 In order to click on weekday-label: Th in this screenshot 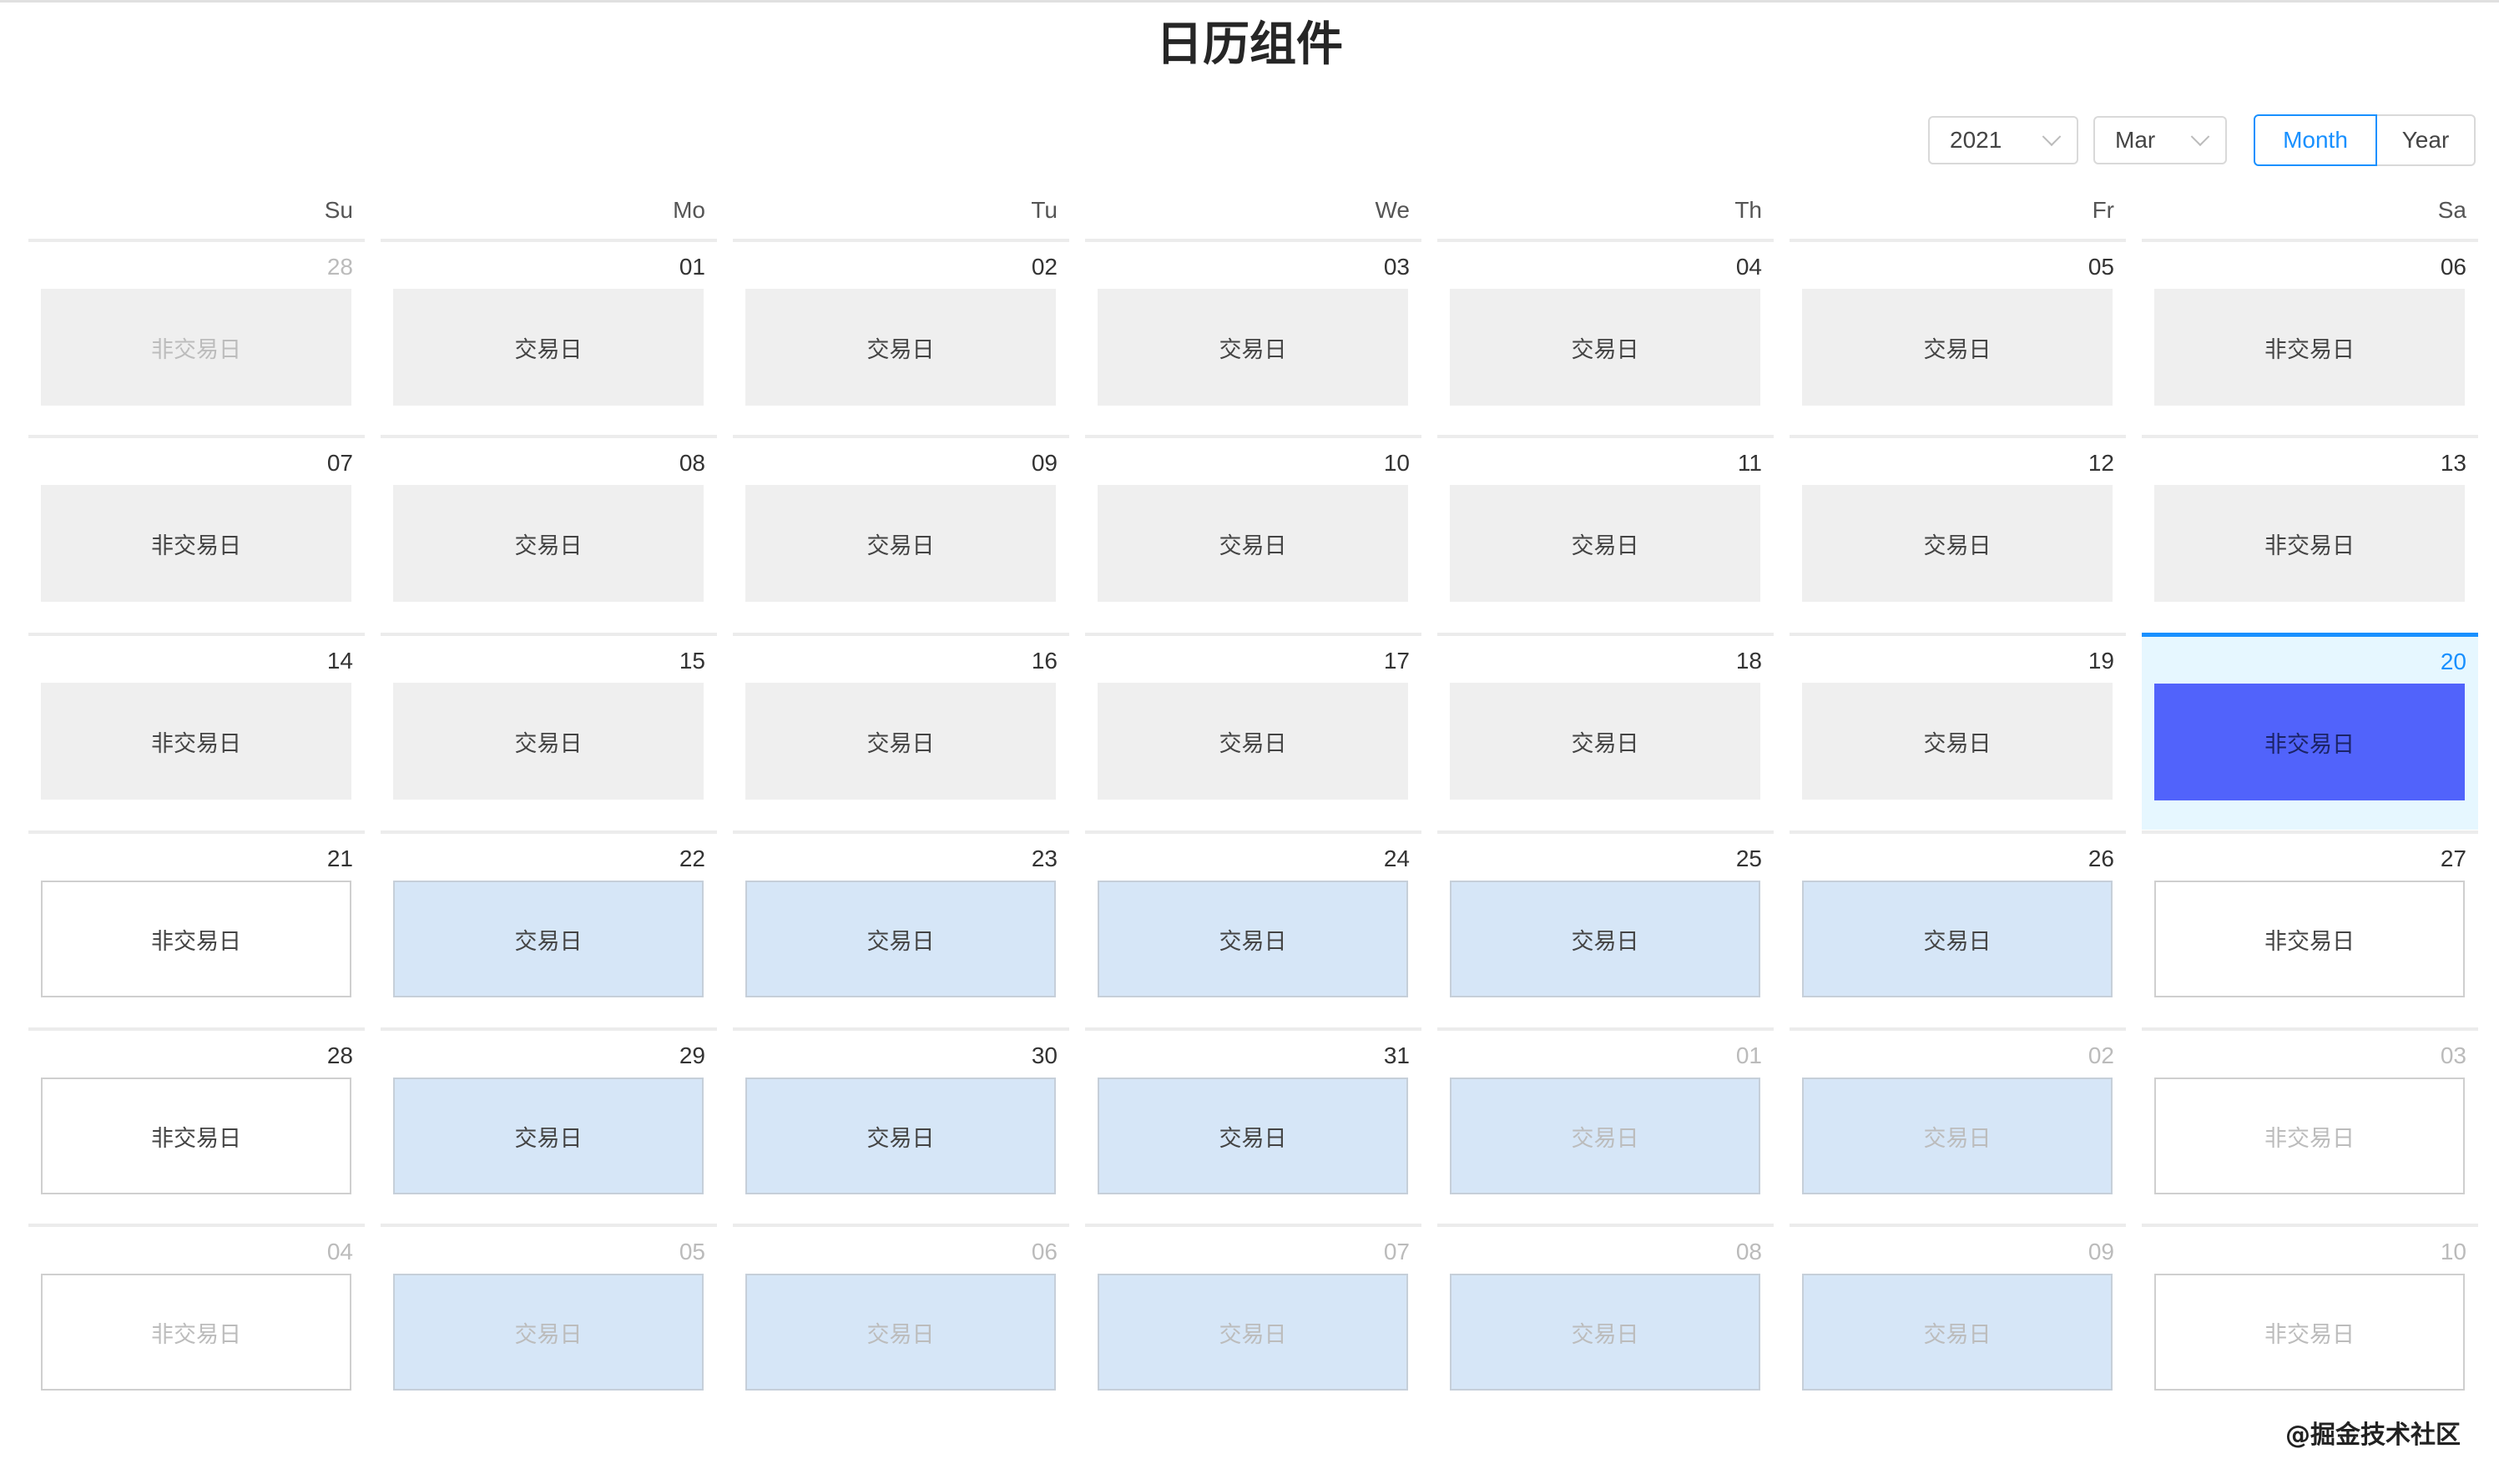, I will do `click(1748, 210)`.